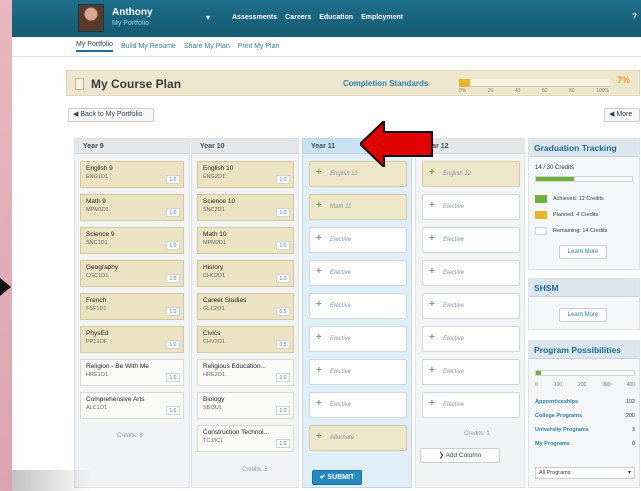 Image resolution: width=641 pixels, height=491 pixels. What do you see at coordinates (111, 115) in the screenshot?
I see `back-to-portfolio-button: ◀ Back to My Portfolio` at bounding box center [111, 115].